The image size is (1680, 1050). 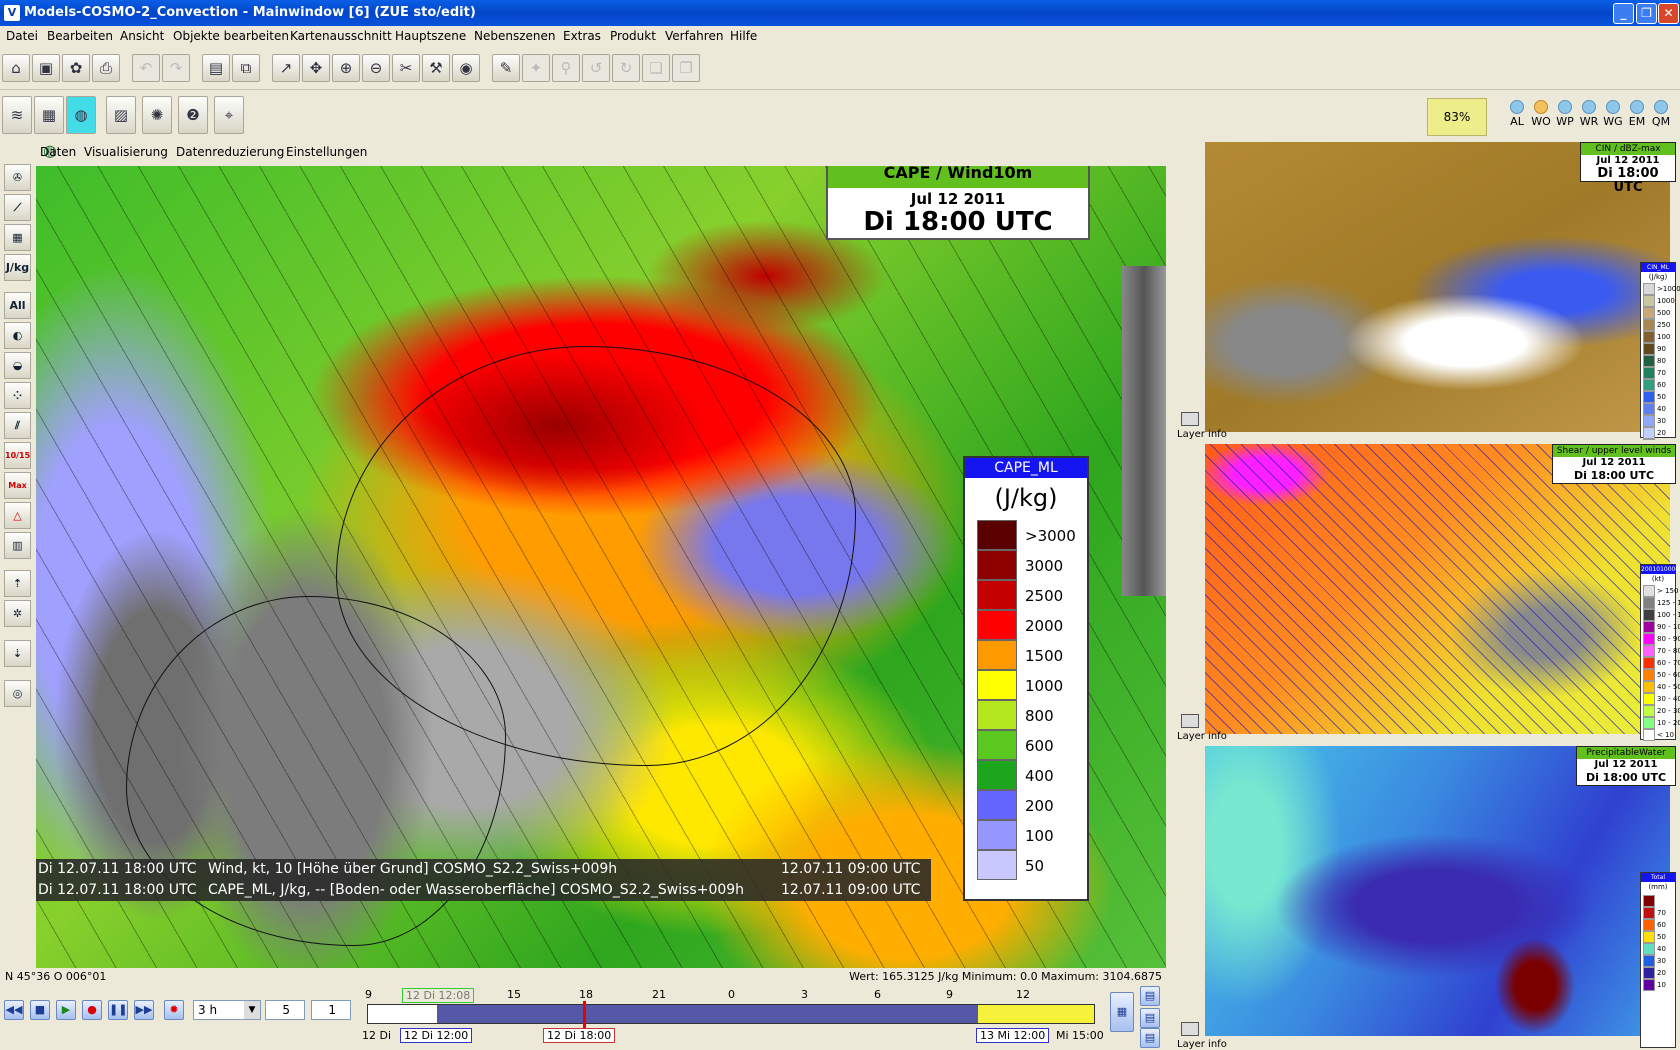 I want to click on open-icon: ⌂, so click(x=16, y=68).